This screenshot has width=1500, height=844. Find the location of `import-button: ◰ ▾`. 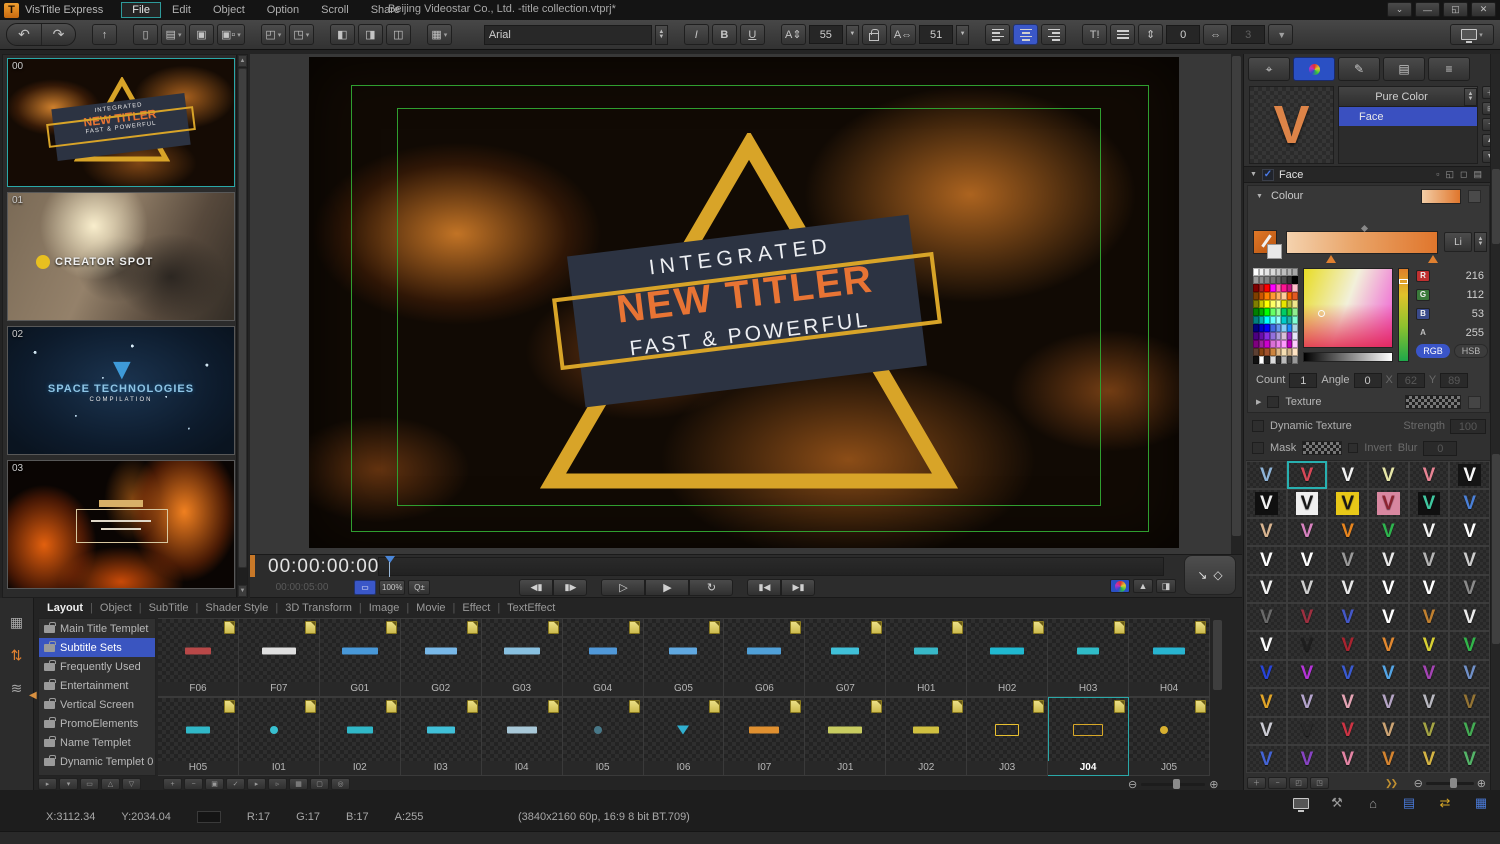

import-button: ◰ ▾ is located at coordinates (273, 34).